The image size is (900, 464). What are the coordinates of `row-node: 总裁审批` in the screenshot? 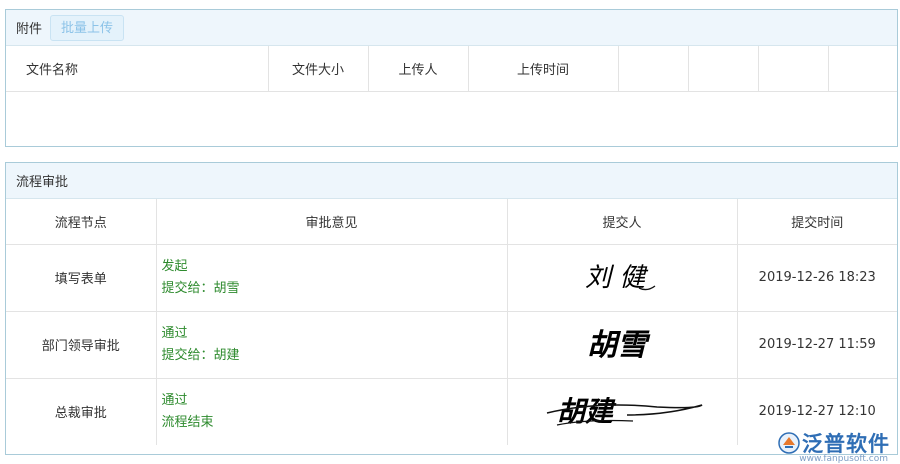 It's located at (81, 411).